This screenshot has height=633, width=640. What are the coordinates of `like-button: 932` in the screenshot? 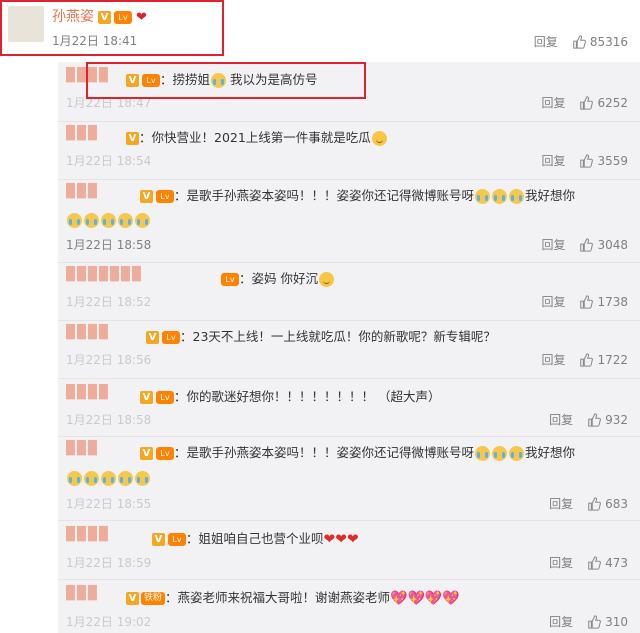 It's located at (607, 420).